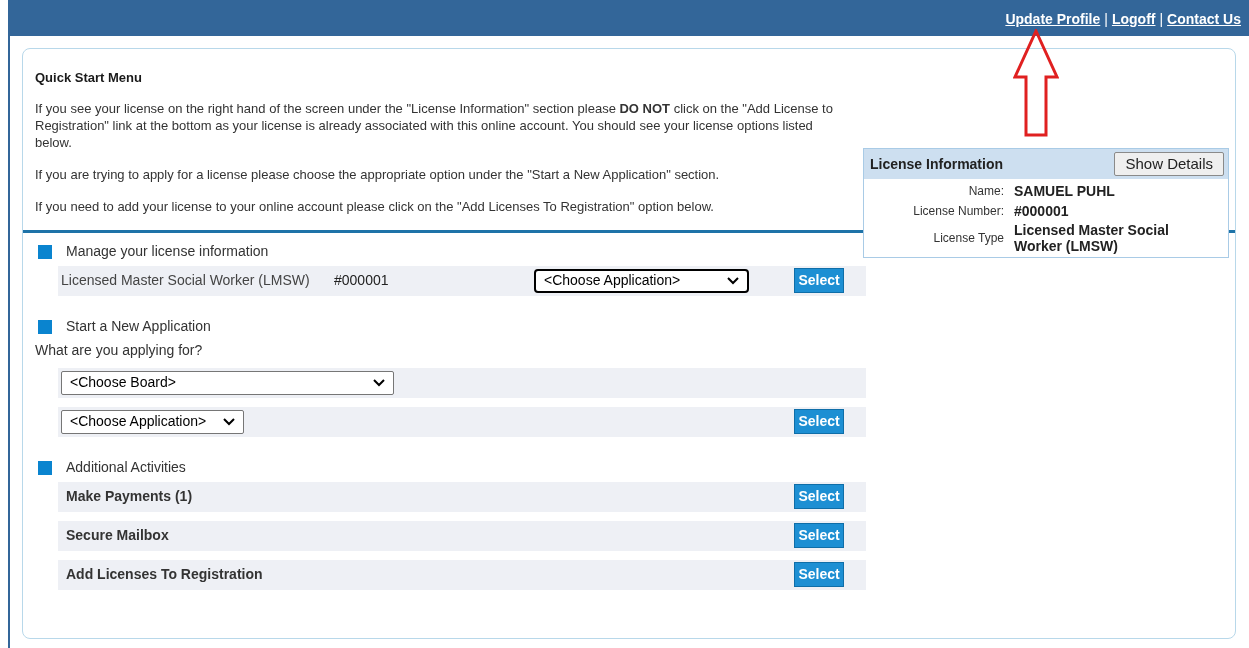 This screenshot has height=648, width=1249. What do you see at coordinates (1065, 191) in the screenshot?
I see `field-value: SAMUEL PUHL` at bounding box center [1065, 191].